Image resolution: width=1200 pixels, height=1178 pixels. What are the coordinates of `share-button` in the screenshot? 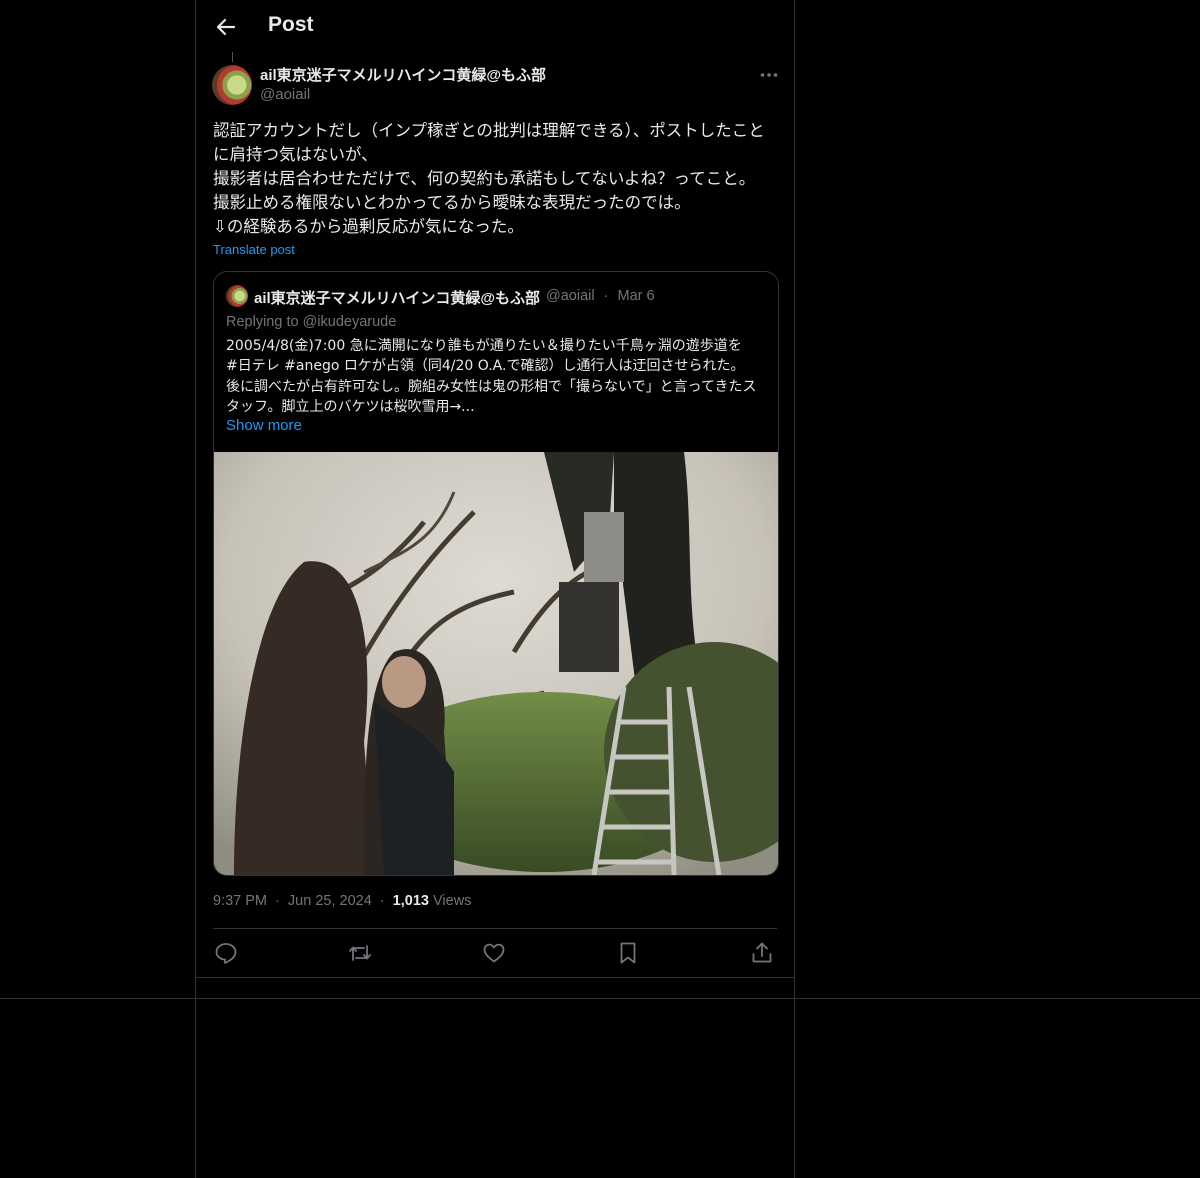 It's located at (762, 953).